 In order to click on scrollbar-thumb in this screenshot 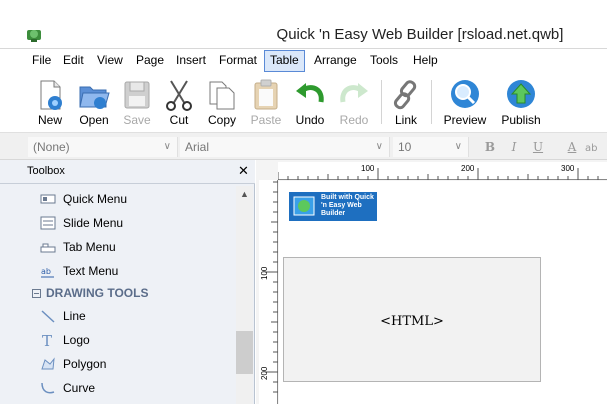, I will do `click(244, 352)`.